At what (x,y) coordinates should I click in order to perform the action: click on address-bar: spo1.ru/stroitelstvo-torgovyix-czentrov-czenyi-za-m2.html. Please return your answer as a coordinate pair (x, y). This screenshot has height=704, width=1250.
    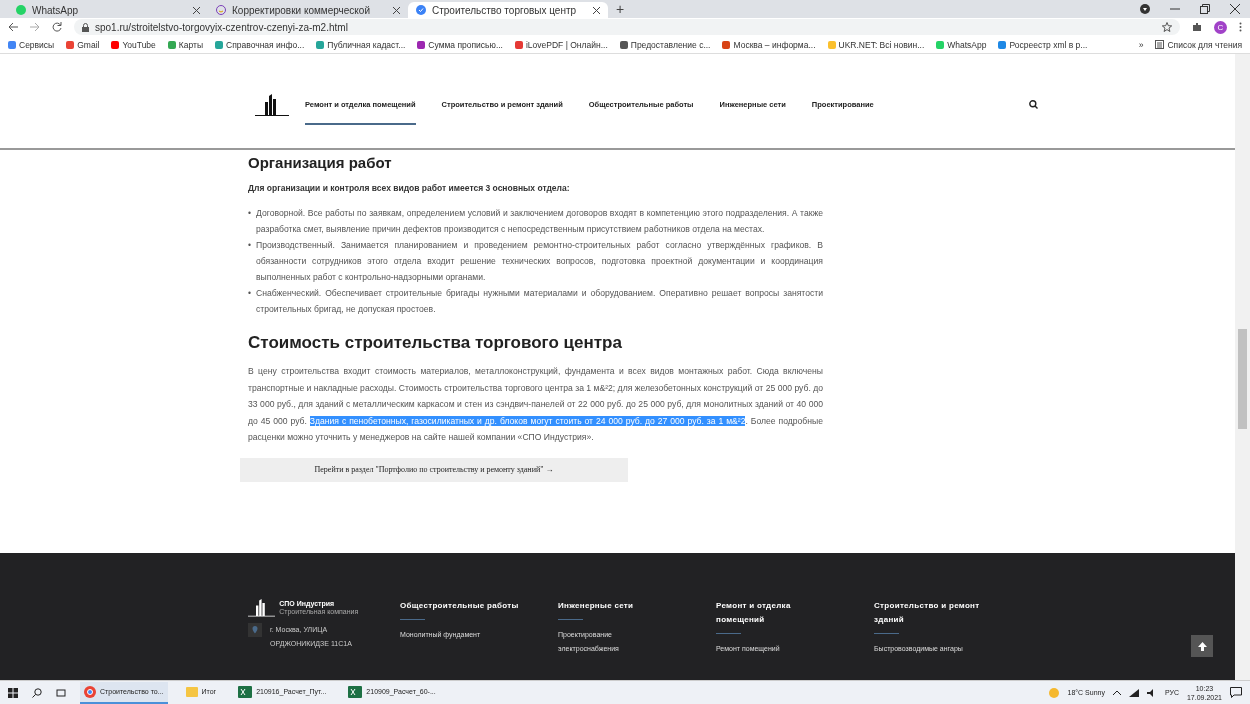
    Looking at the image, I should click on (627, 27).